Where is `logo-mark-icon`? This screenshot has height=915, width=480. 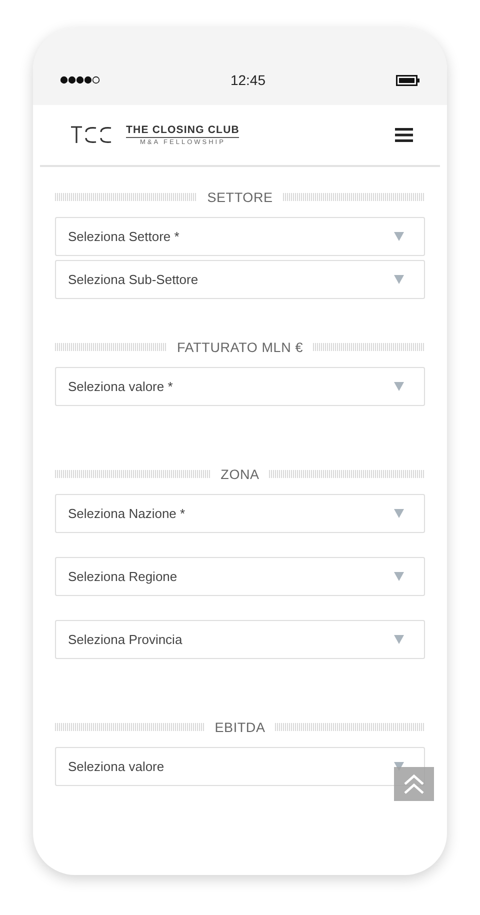
logo-mark-icon is located at coordinates (91, 135).